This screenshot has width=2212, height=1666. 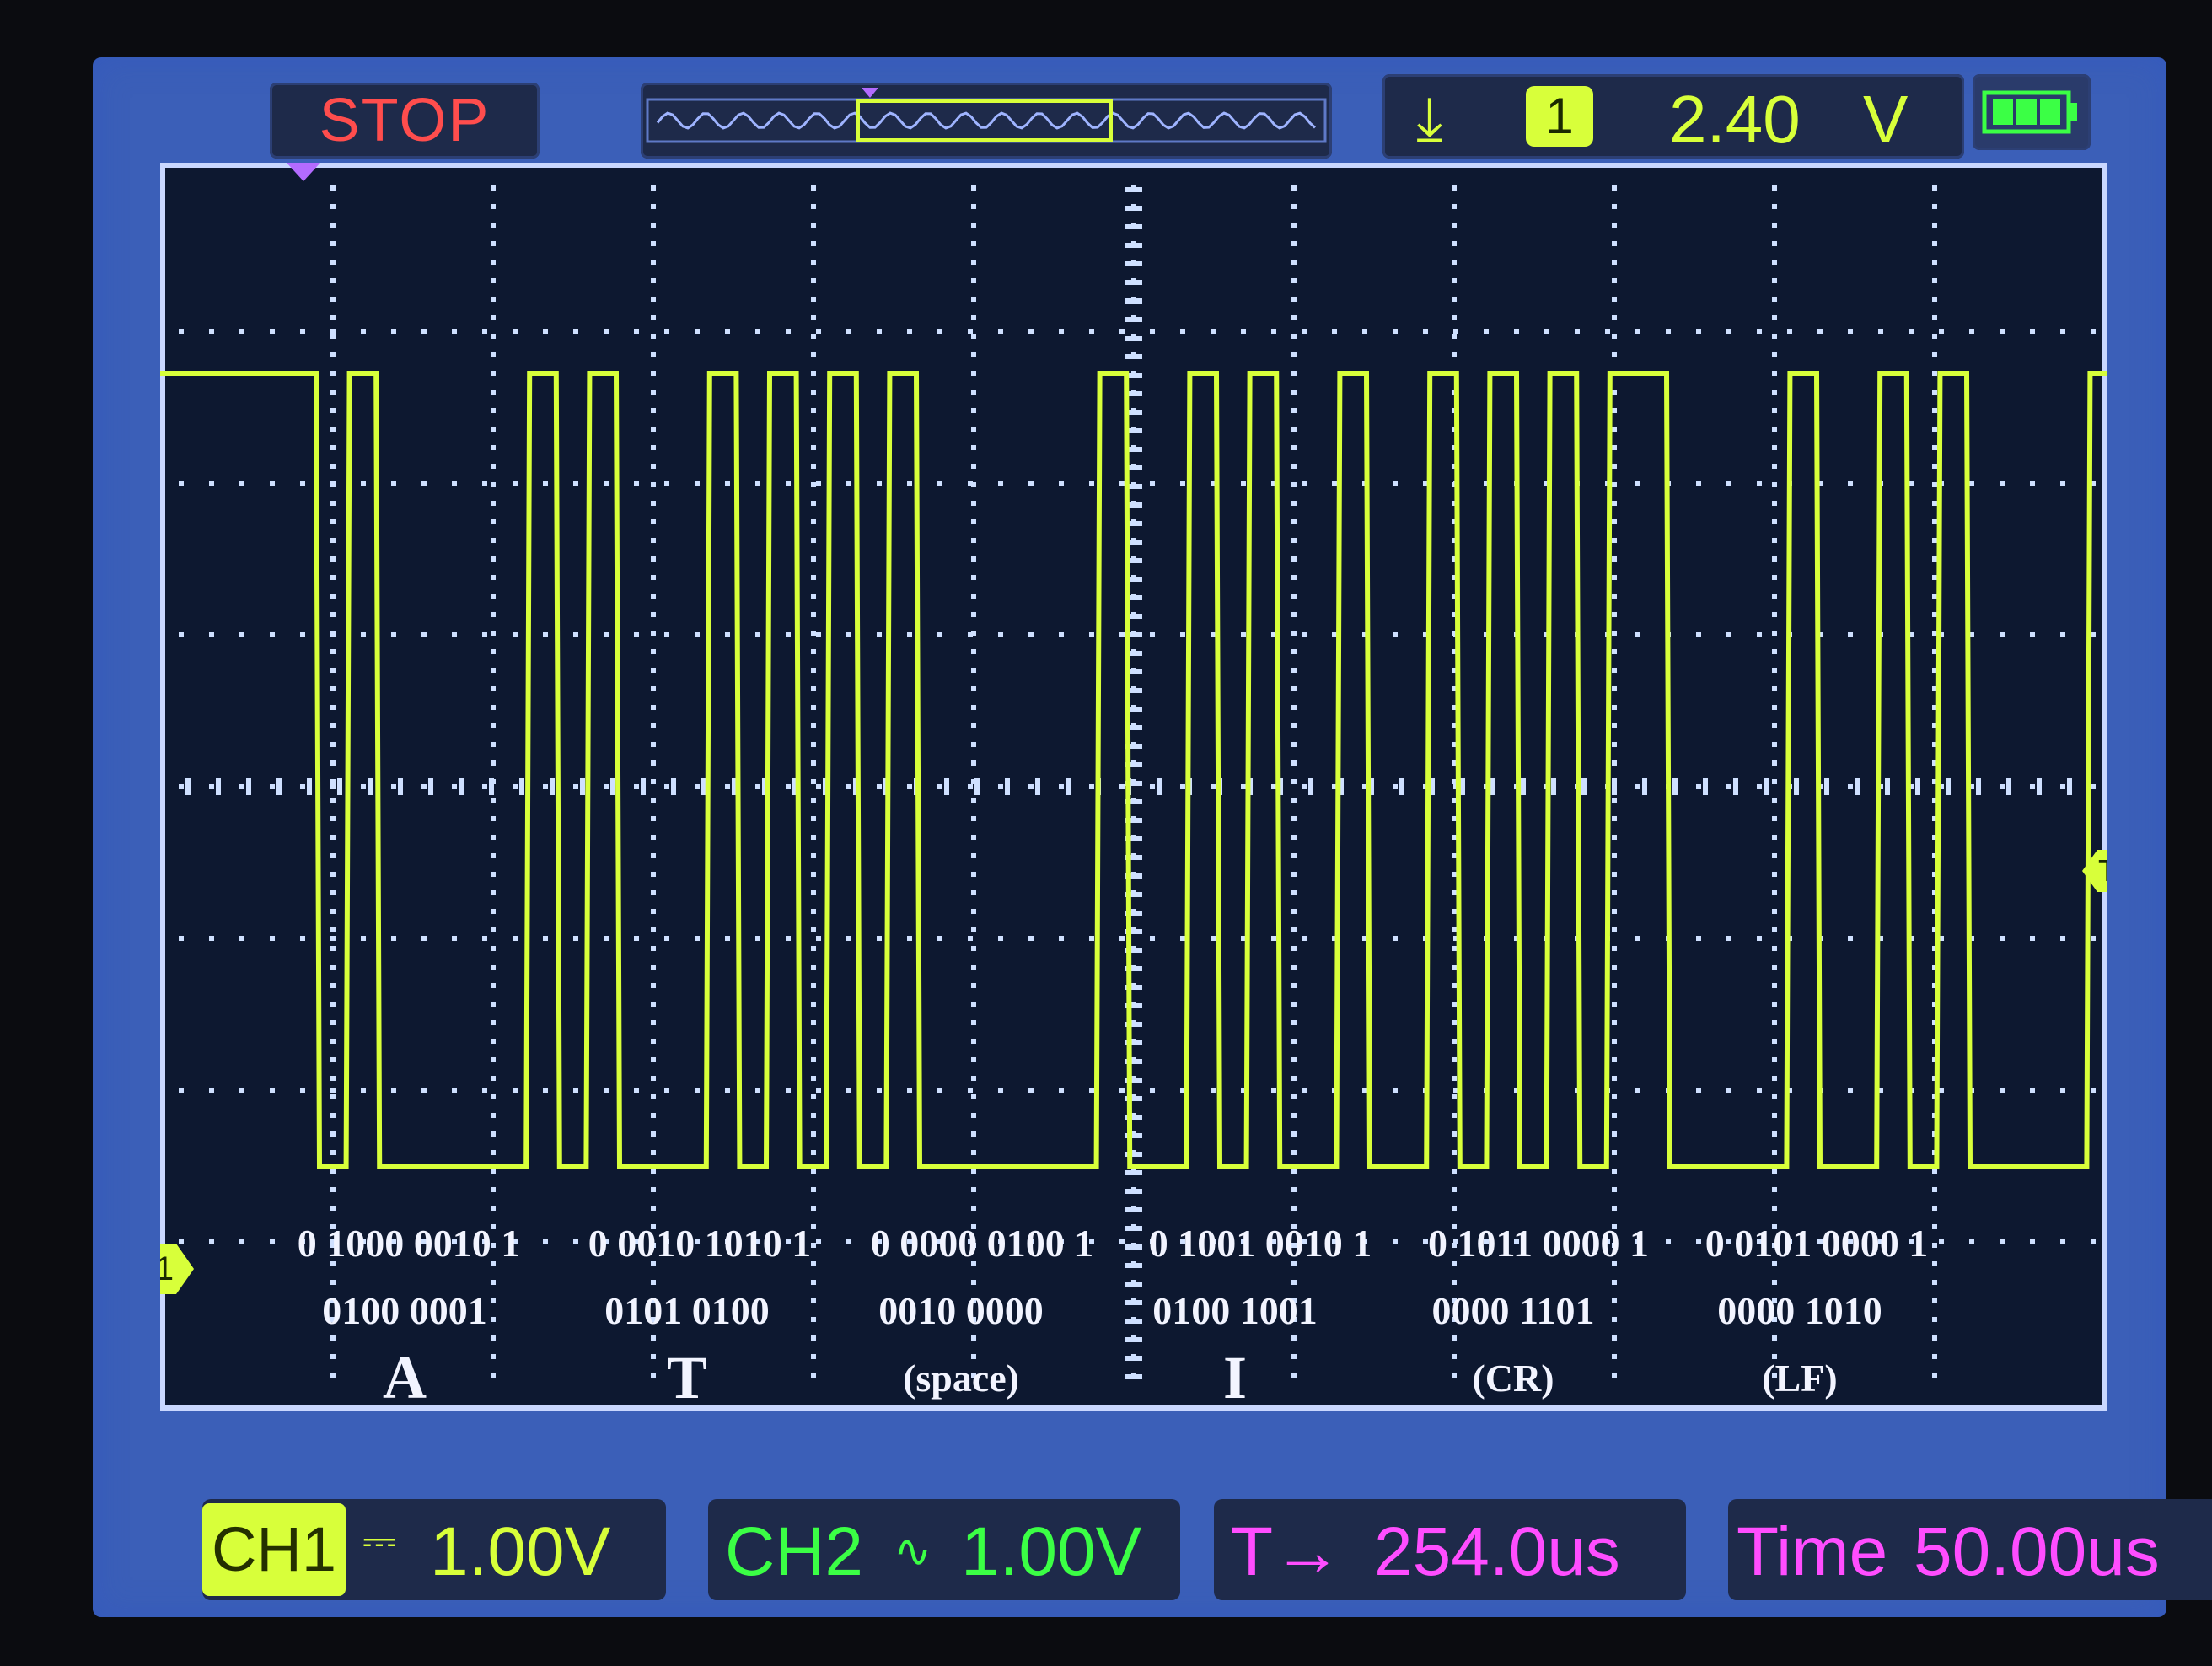 I want to click on ch1-settings: CH1 ⎓ 1.00V, so click(x=434, y=1549).